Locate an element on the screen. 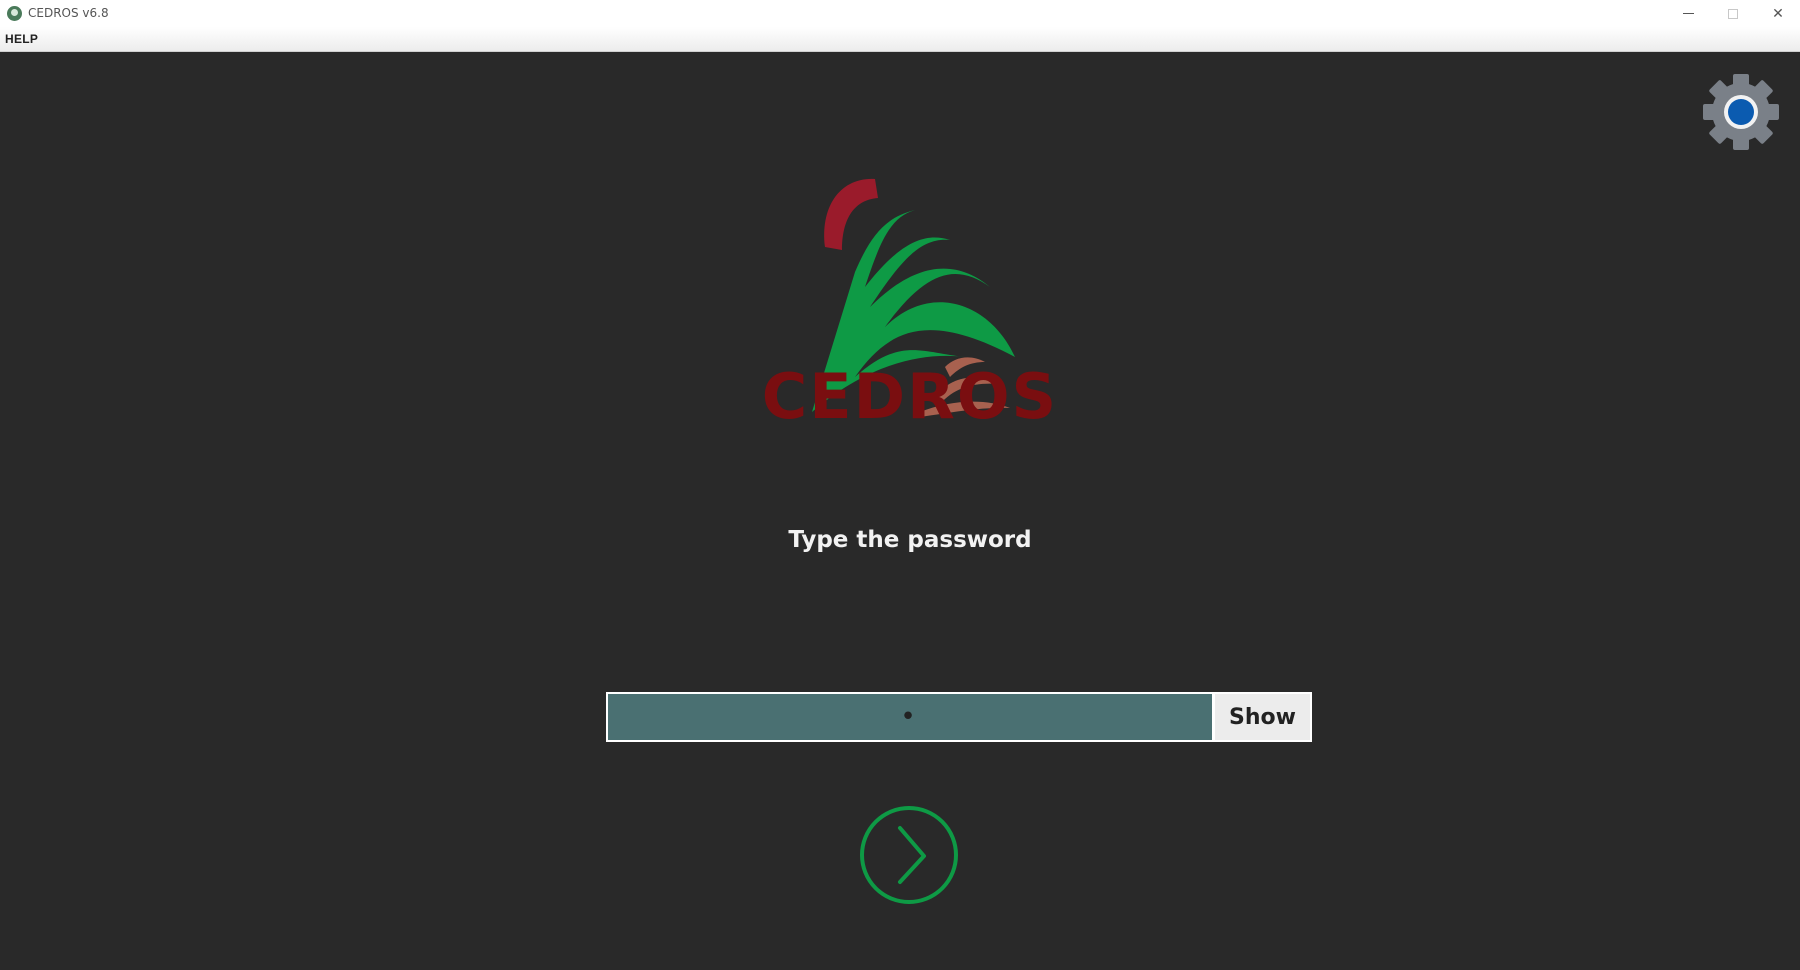  minimize-button is located at coordinates (1688, 13).